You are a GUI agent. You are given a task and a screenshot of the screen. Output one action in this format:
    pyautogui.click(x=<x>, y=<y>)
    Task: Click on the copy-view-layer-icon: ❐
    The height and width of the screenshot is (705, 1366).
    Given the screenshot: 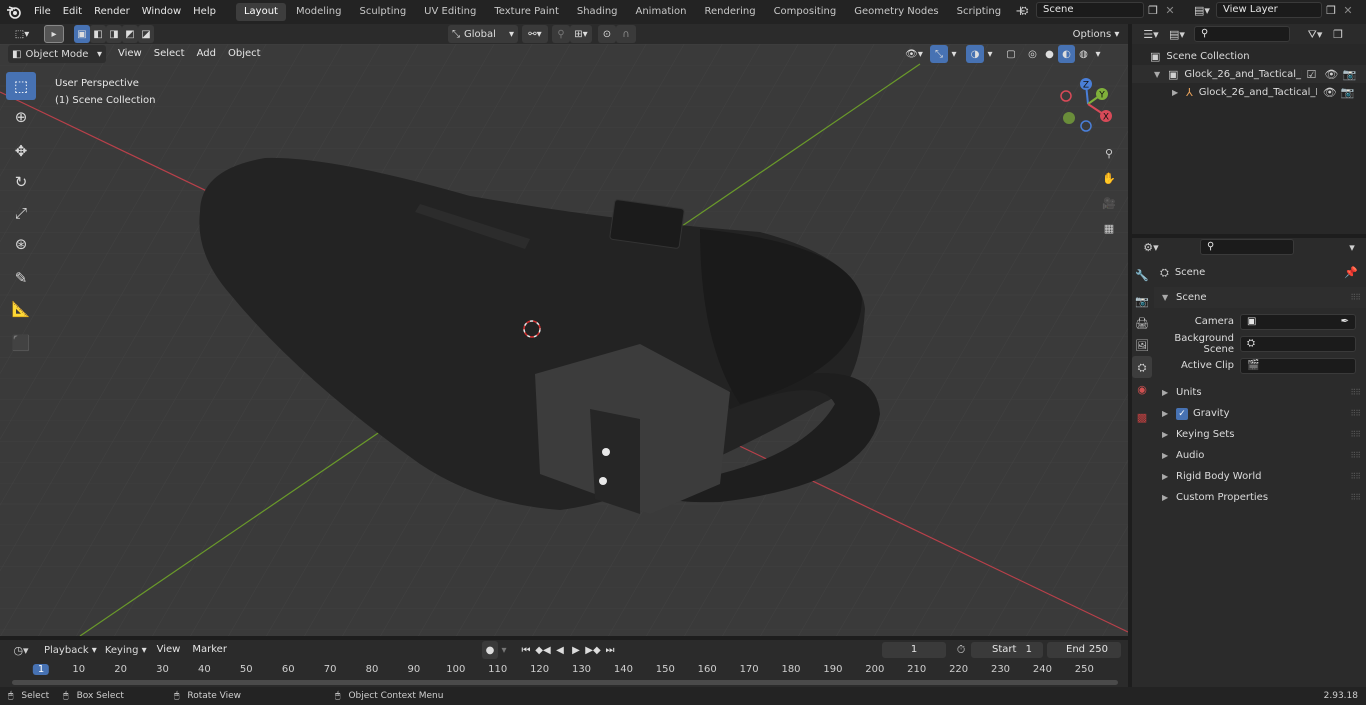 What is the action you would take?
    pyautogui.click(x=1331, y=10)
    